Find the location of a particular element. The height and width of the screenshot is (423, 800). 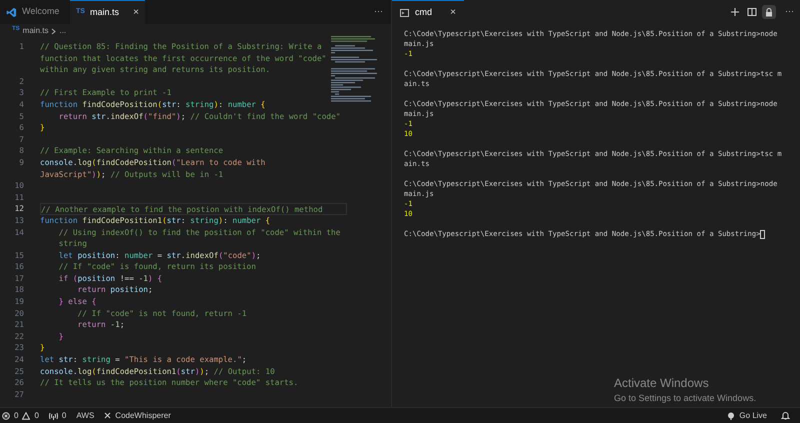

vscode-logo-icon is located at coordinates (11, 12).